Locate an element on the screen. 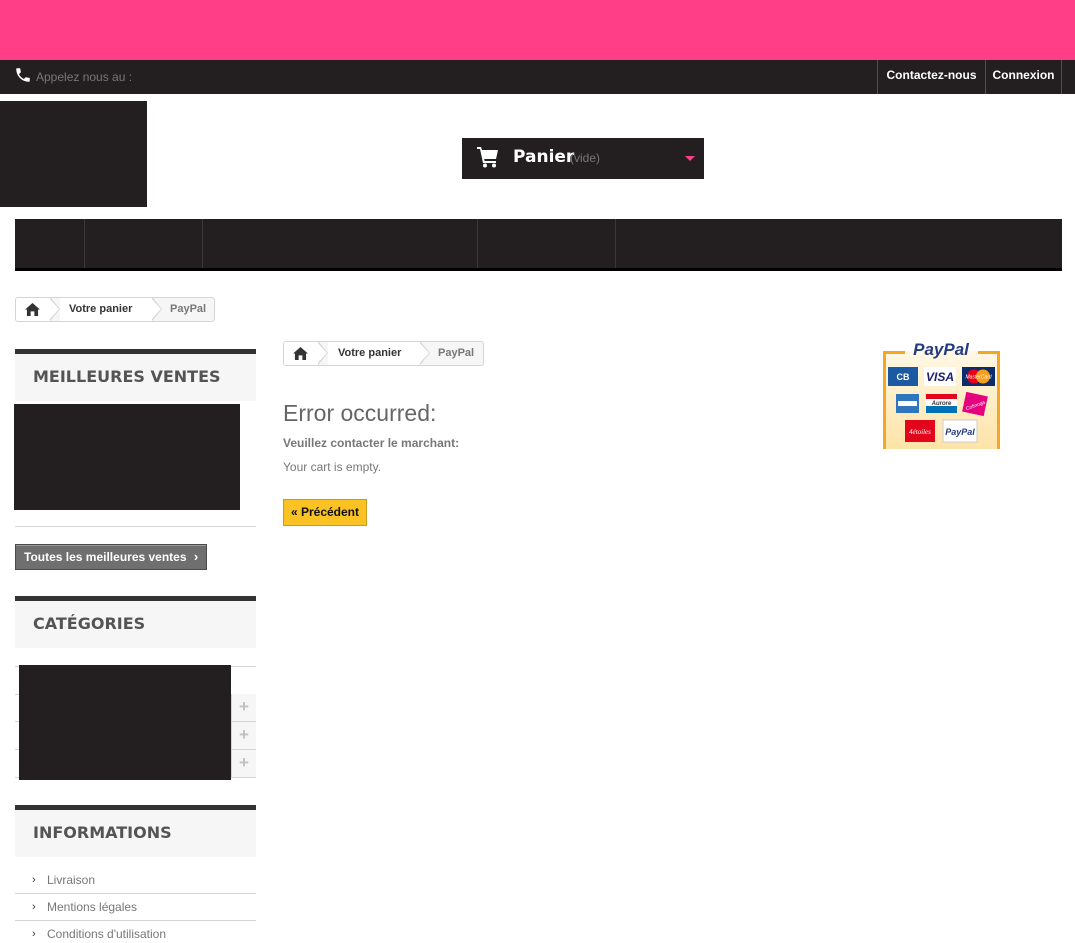  phone-icon is located at coordinates (23, 75).